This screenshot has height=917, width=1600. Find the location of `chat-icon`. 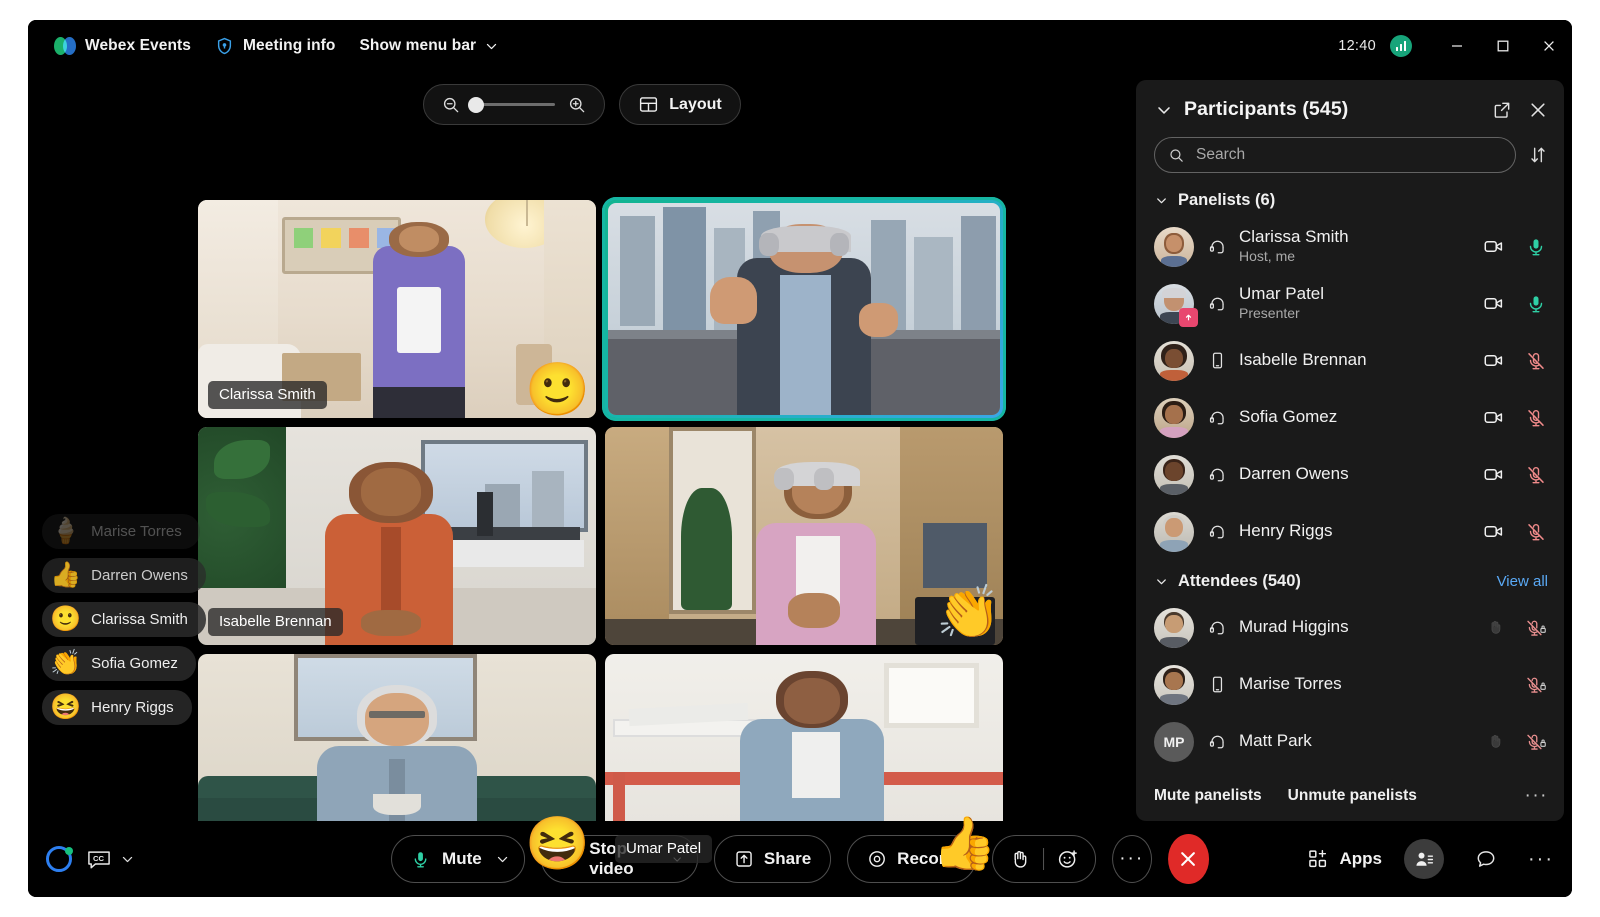

chat-icon is located at coordinates (1486, 859).